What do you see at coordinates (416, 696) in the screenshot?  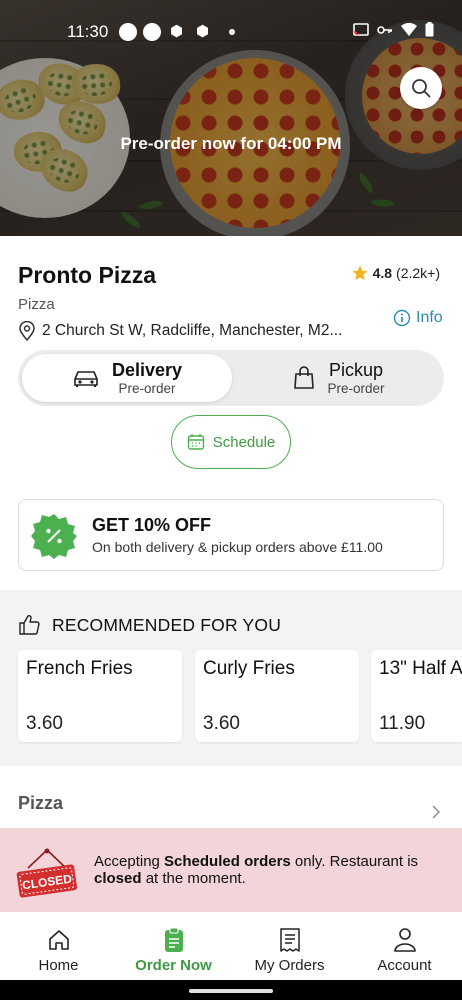 I see `recommended-item-card: 13" Half A Half 11.90` at bounding box center [416, 696].